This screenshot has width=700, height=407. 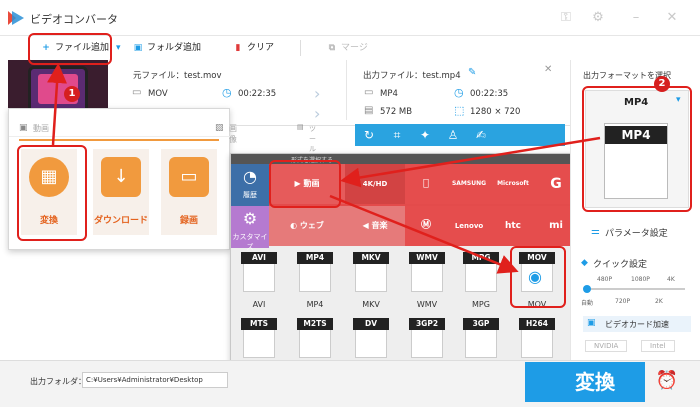 What do you see at coordinates (375, 184) in the screenshot?
I see `category-4k: 4K/HD` at bounding box center [375, 184].